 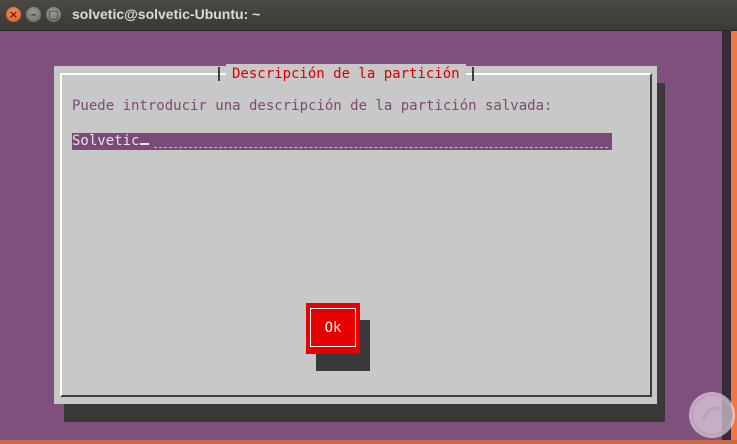 What do you see at coordinates (726, 237) in the screenshot?
I see `terminal-scrollbar` at bounding box center [726, 237].